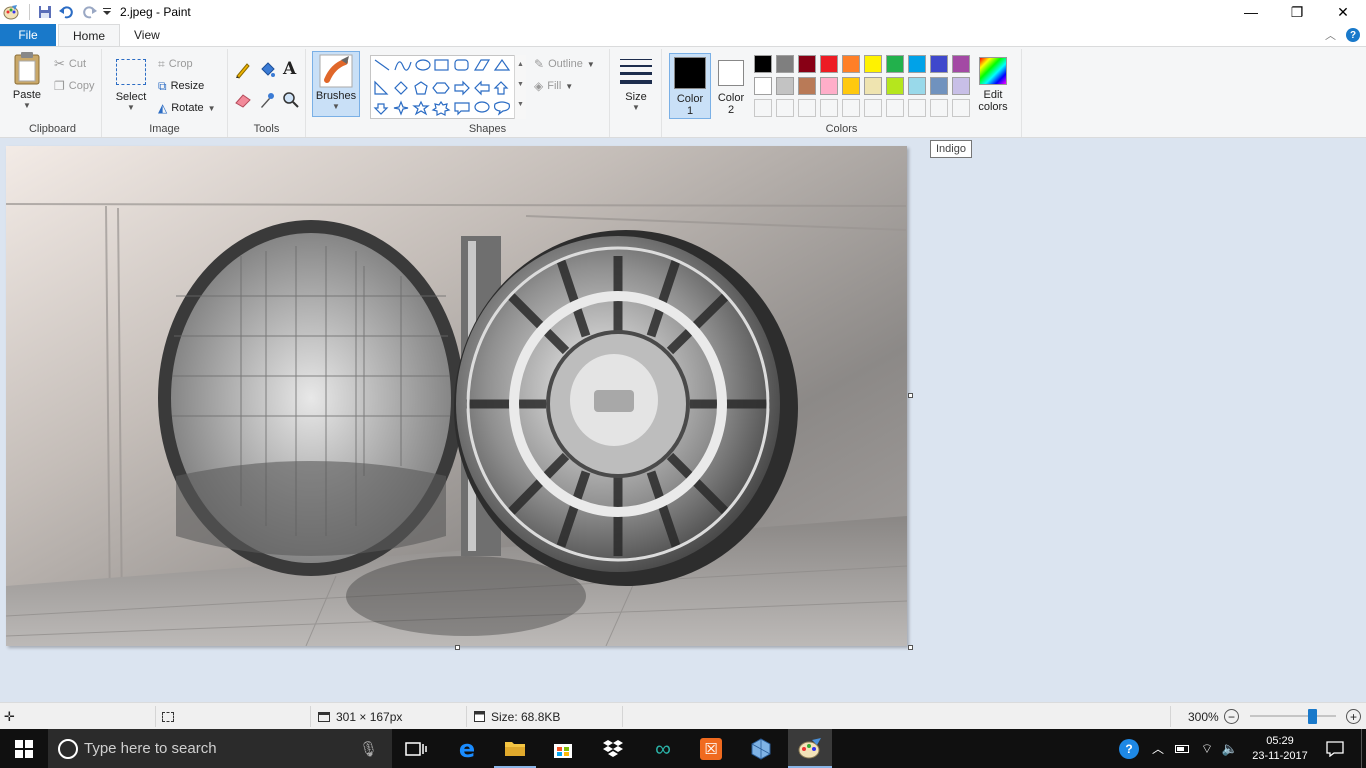 The height and width of the screenshot is (768, 1366). What do you see at coordinates (1230, 748) in the screenshot?
I see `volume-icon: 🔈` at bounding box center [1230, 748].